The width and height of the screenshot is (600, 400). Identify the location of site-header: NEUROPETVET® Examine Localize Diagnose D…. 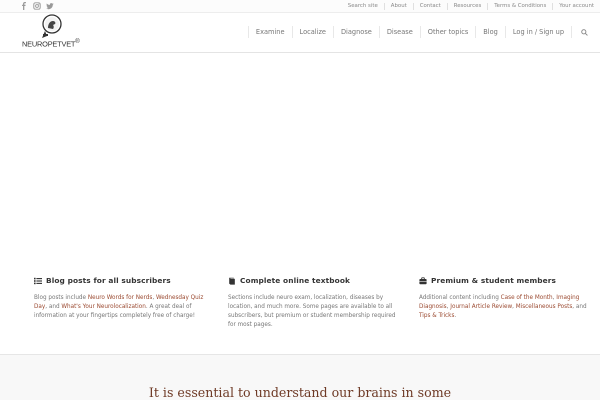
(300, 33).